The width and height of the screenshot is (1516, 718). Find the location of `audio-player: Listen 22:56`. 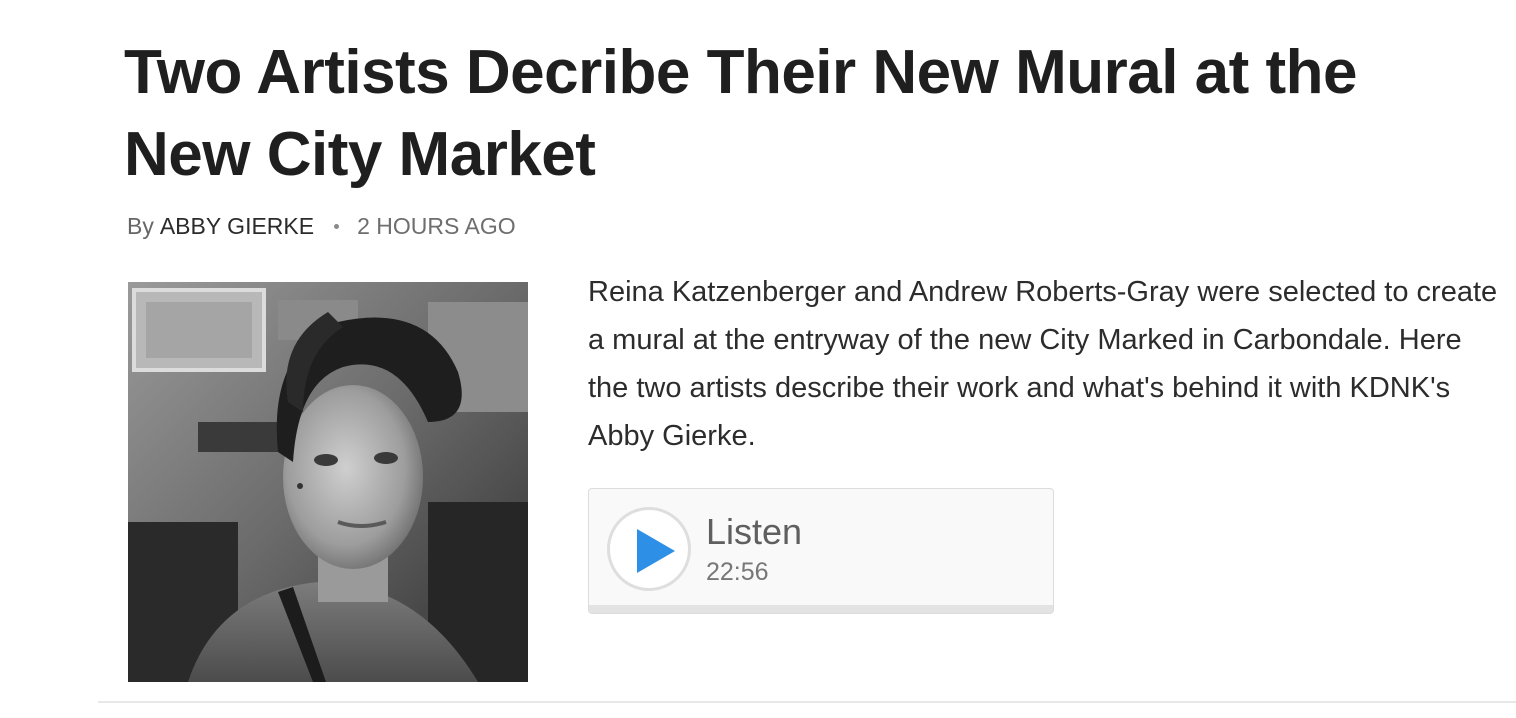

audio-player: Listen 22:56 is located at coordinates (821, 551).